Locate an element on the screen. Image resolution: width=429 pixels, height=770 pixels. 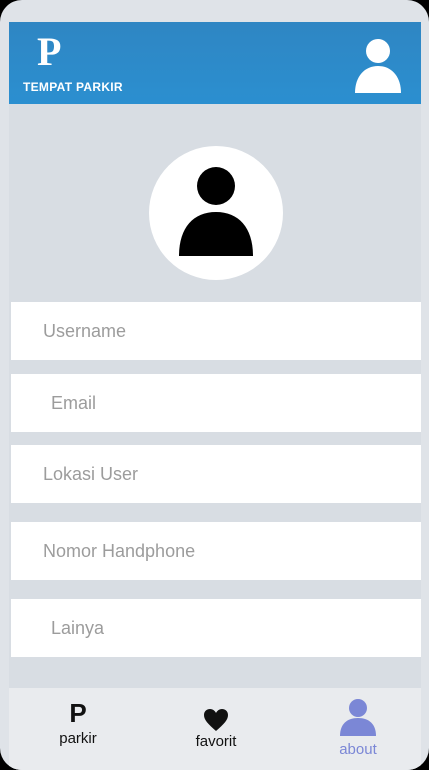
user-icon is located at coordinates (378, 66).